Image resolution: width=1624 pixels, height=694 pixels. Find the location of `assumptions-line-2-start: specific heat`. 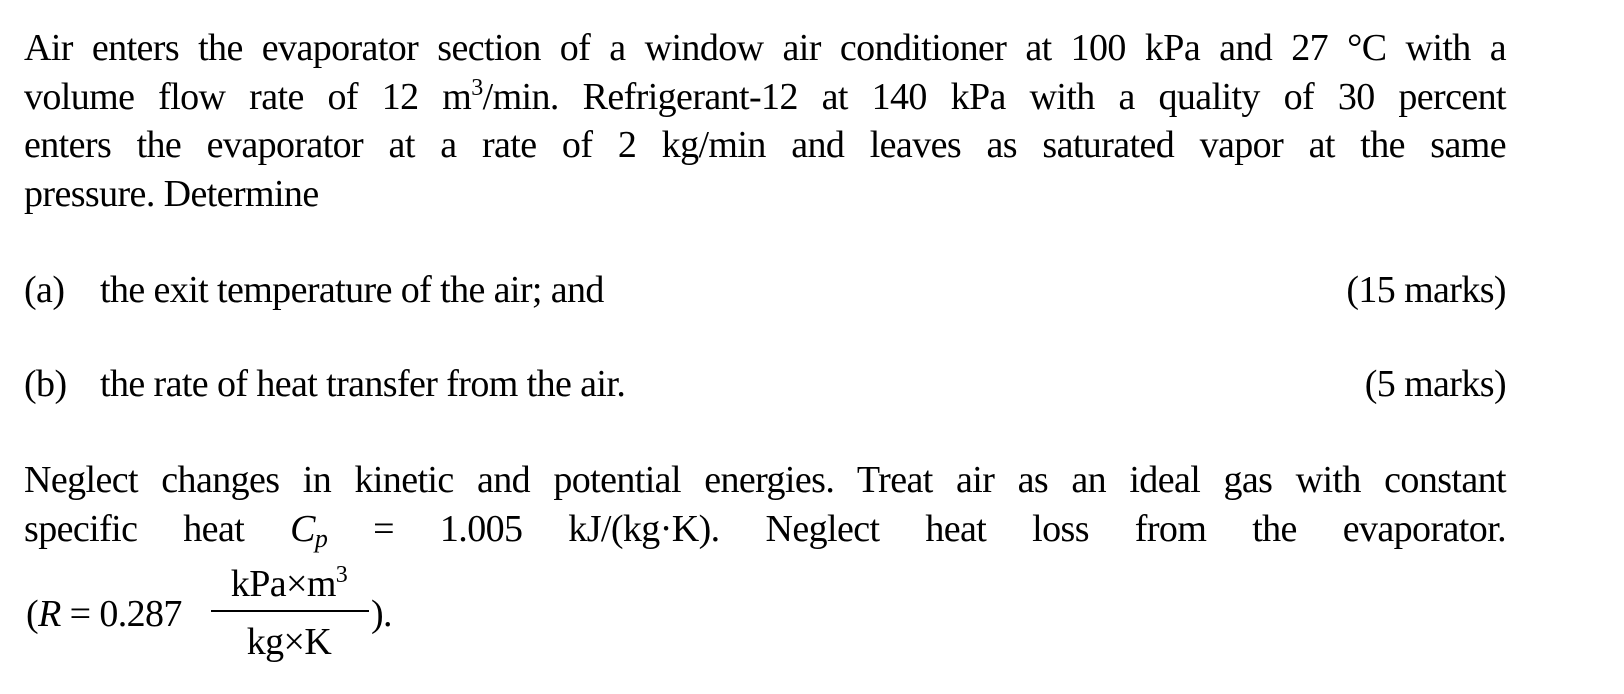

assumptions-line-2-start: specific heat is located at coordinates (157, 528).